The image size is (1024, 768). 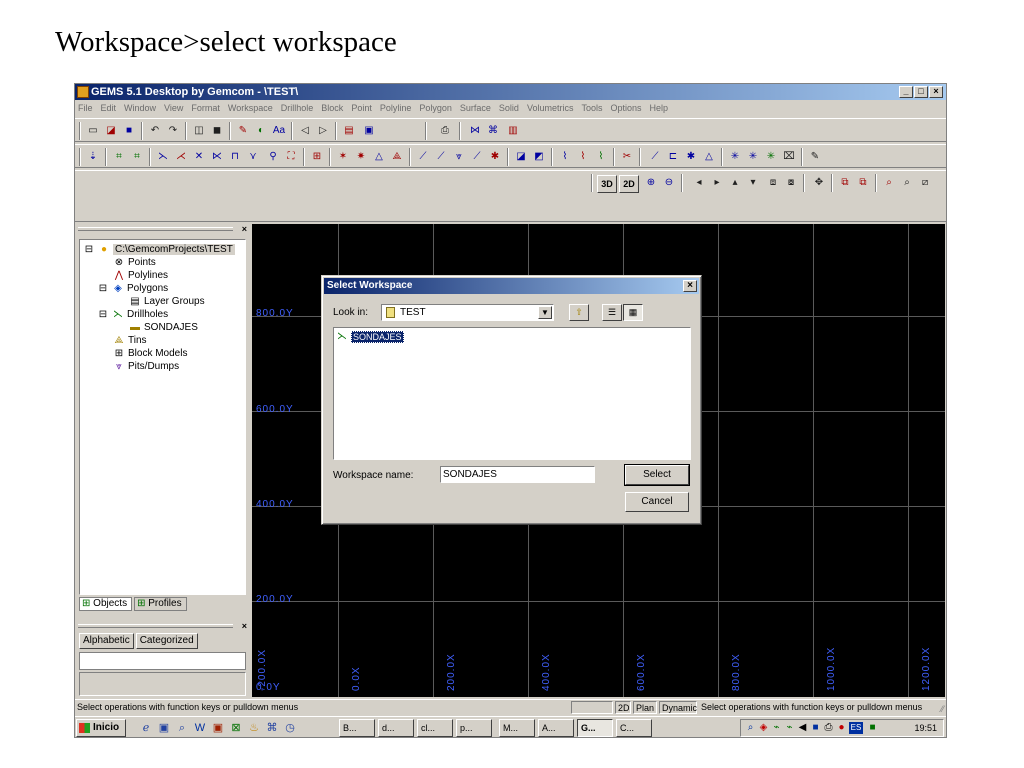 I want to click on open-folder-icon: ◪, so click(x=111, y=131).